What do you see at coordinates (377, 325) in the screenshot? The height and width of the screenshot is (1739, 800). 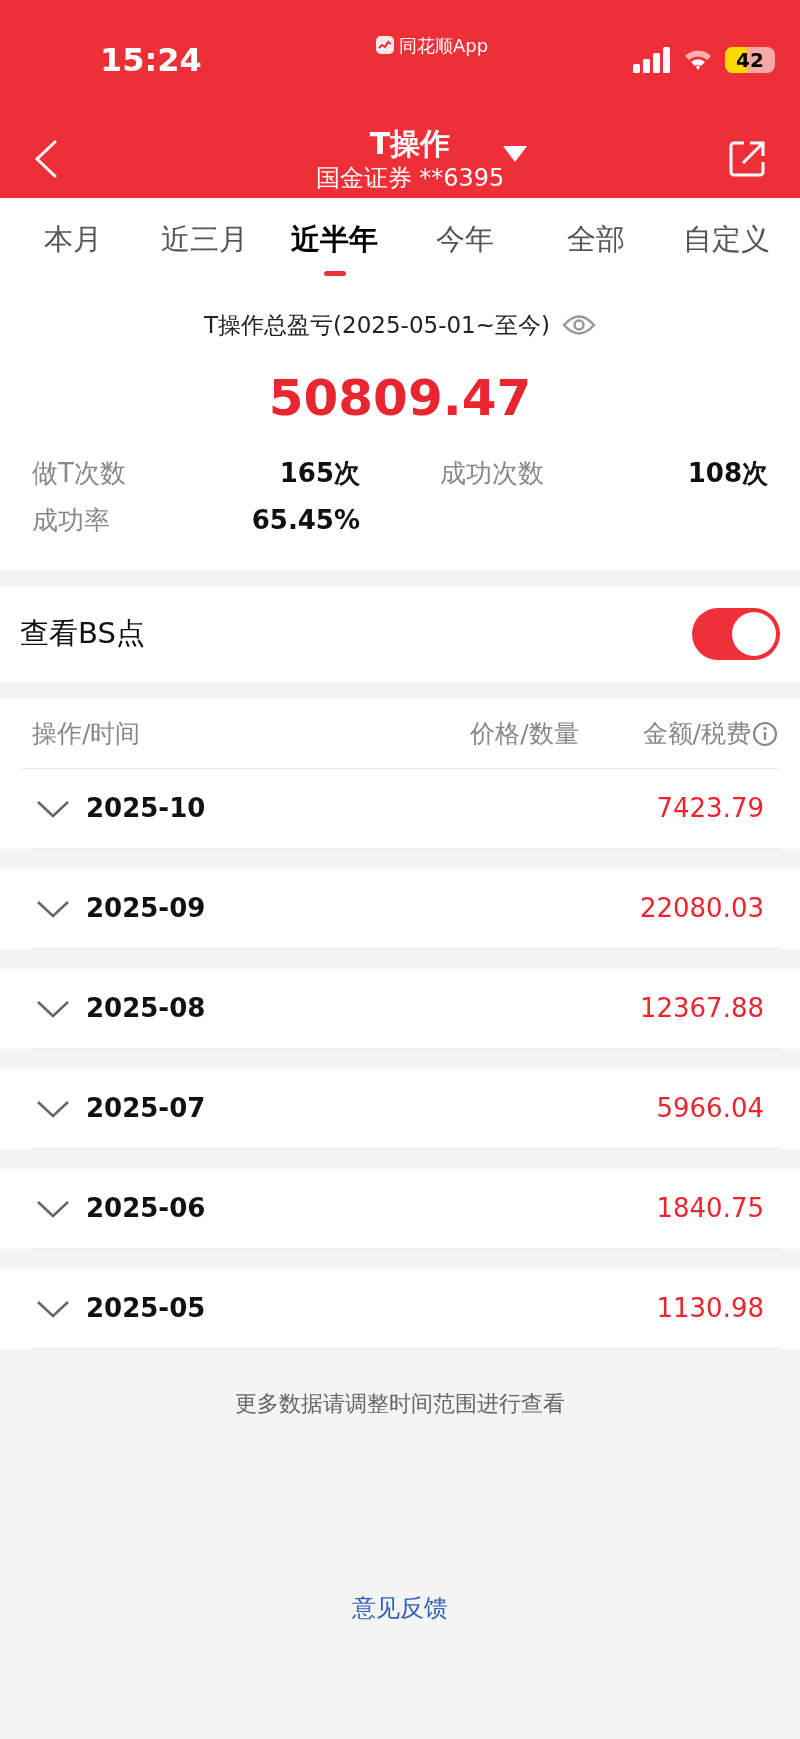 I see `summary-title: T操作总盈亏(2025-05-01~至今)` at bounding box center [377, 325].